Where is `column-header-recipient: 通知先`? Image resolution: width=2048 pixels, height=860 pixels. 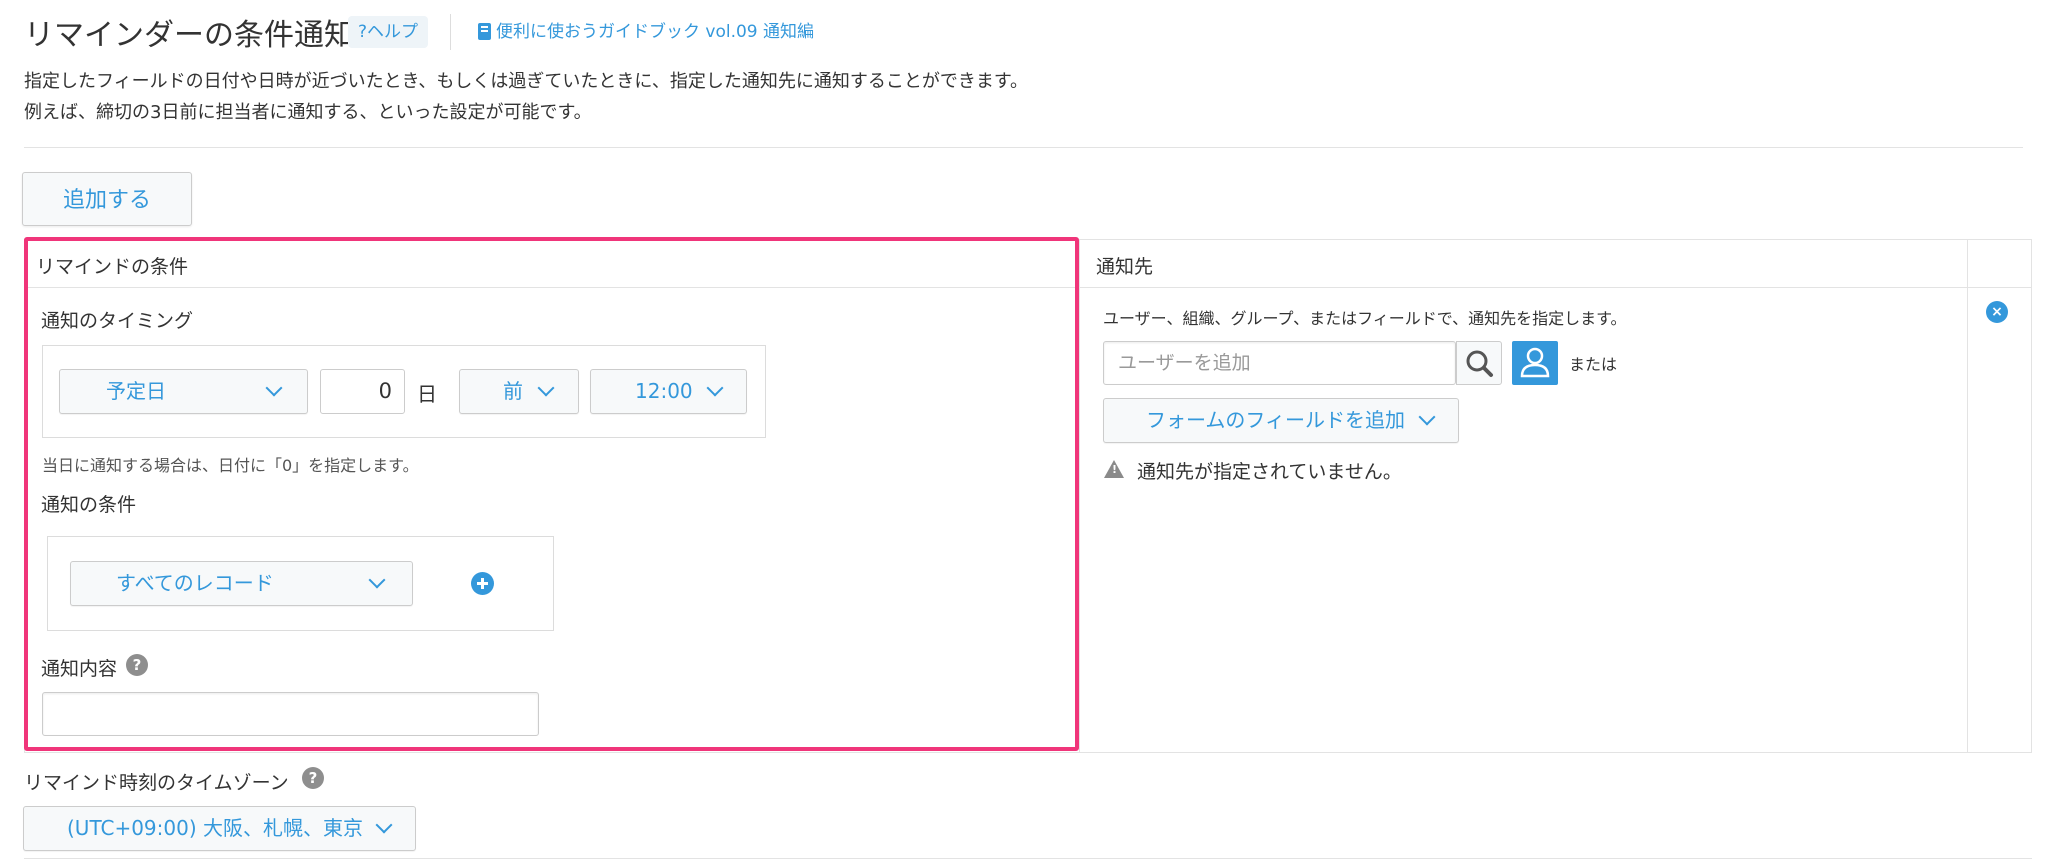 column-header-recipient: 通知先 is located at coordinates (1125, 267).